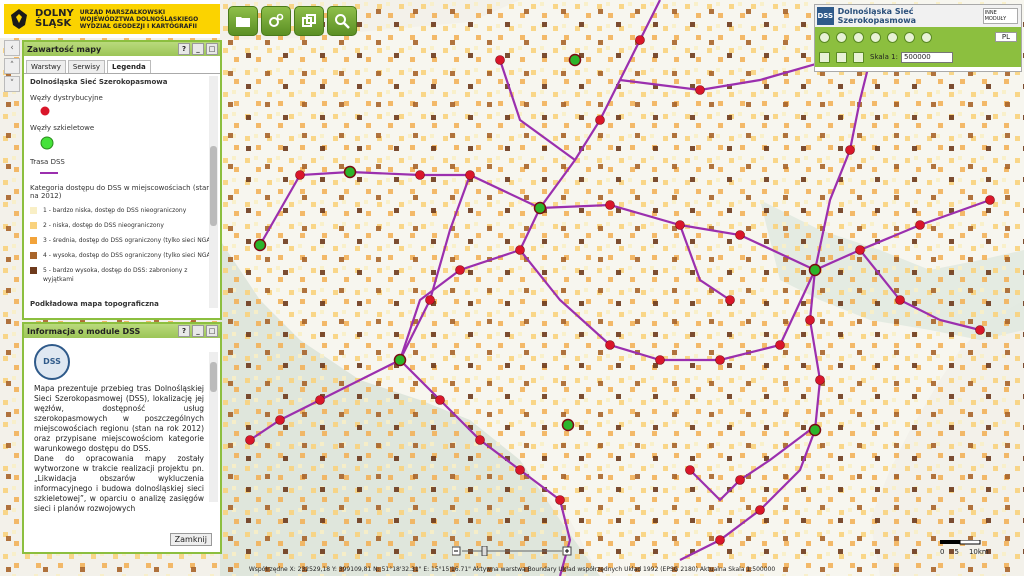 This screenshot has width=1024, height=576. I want to click on close-button: Zamknij, so click(190, 539).